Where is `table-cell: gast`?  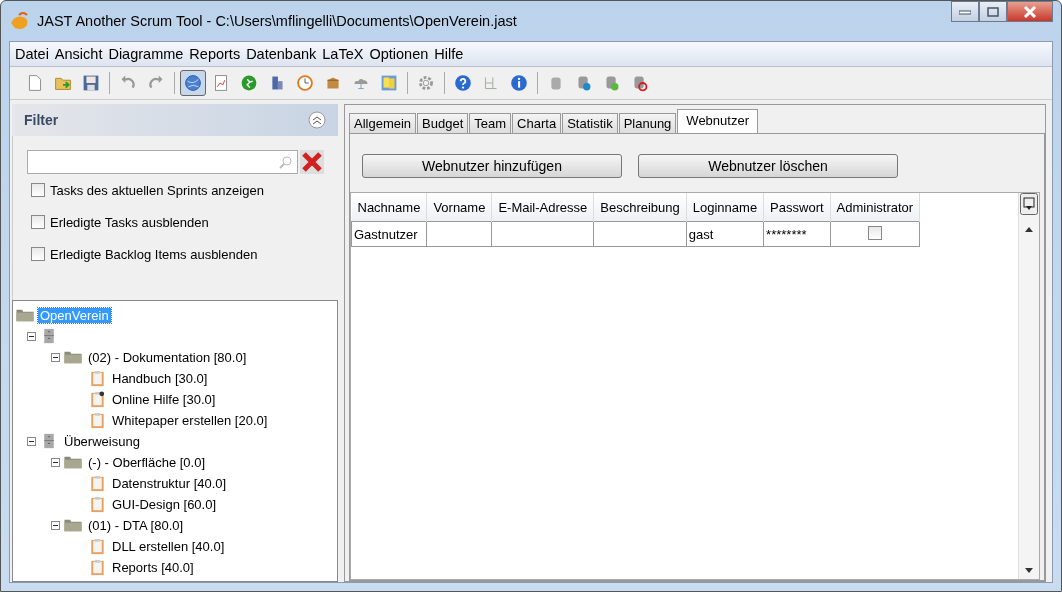 table-cell: gast is located at coordinates (701, 234).